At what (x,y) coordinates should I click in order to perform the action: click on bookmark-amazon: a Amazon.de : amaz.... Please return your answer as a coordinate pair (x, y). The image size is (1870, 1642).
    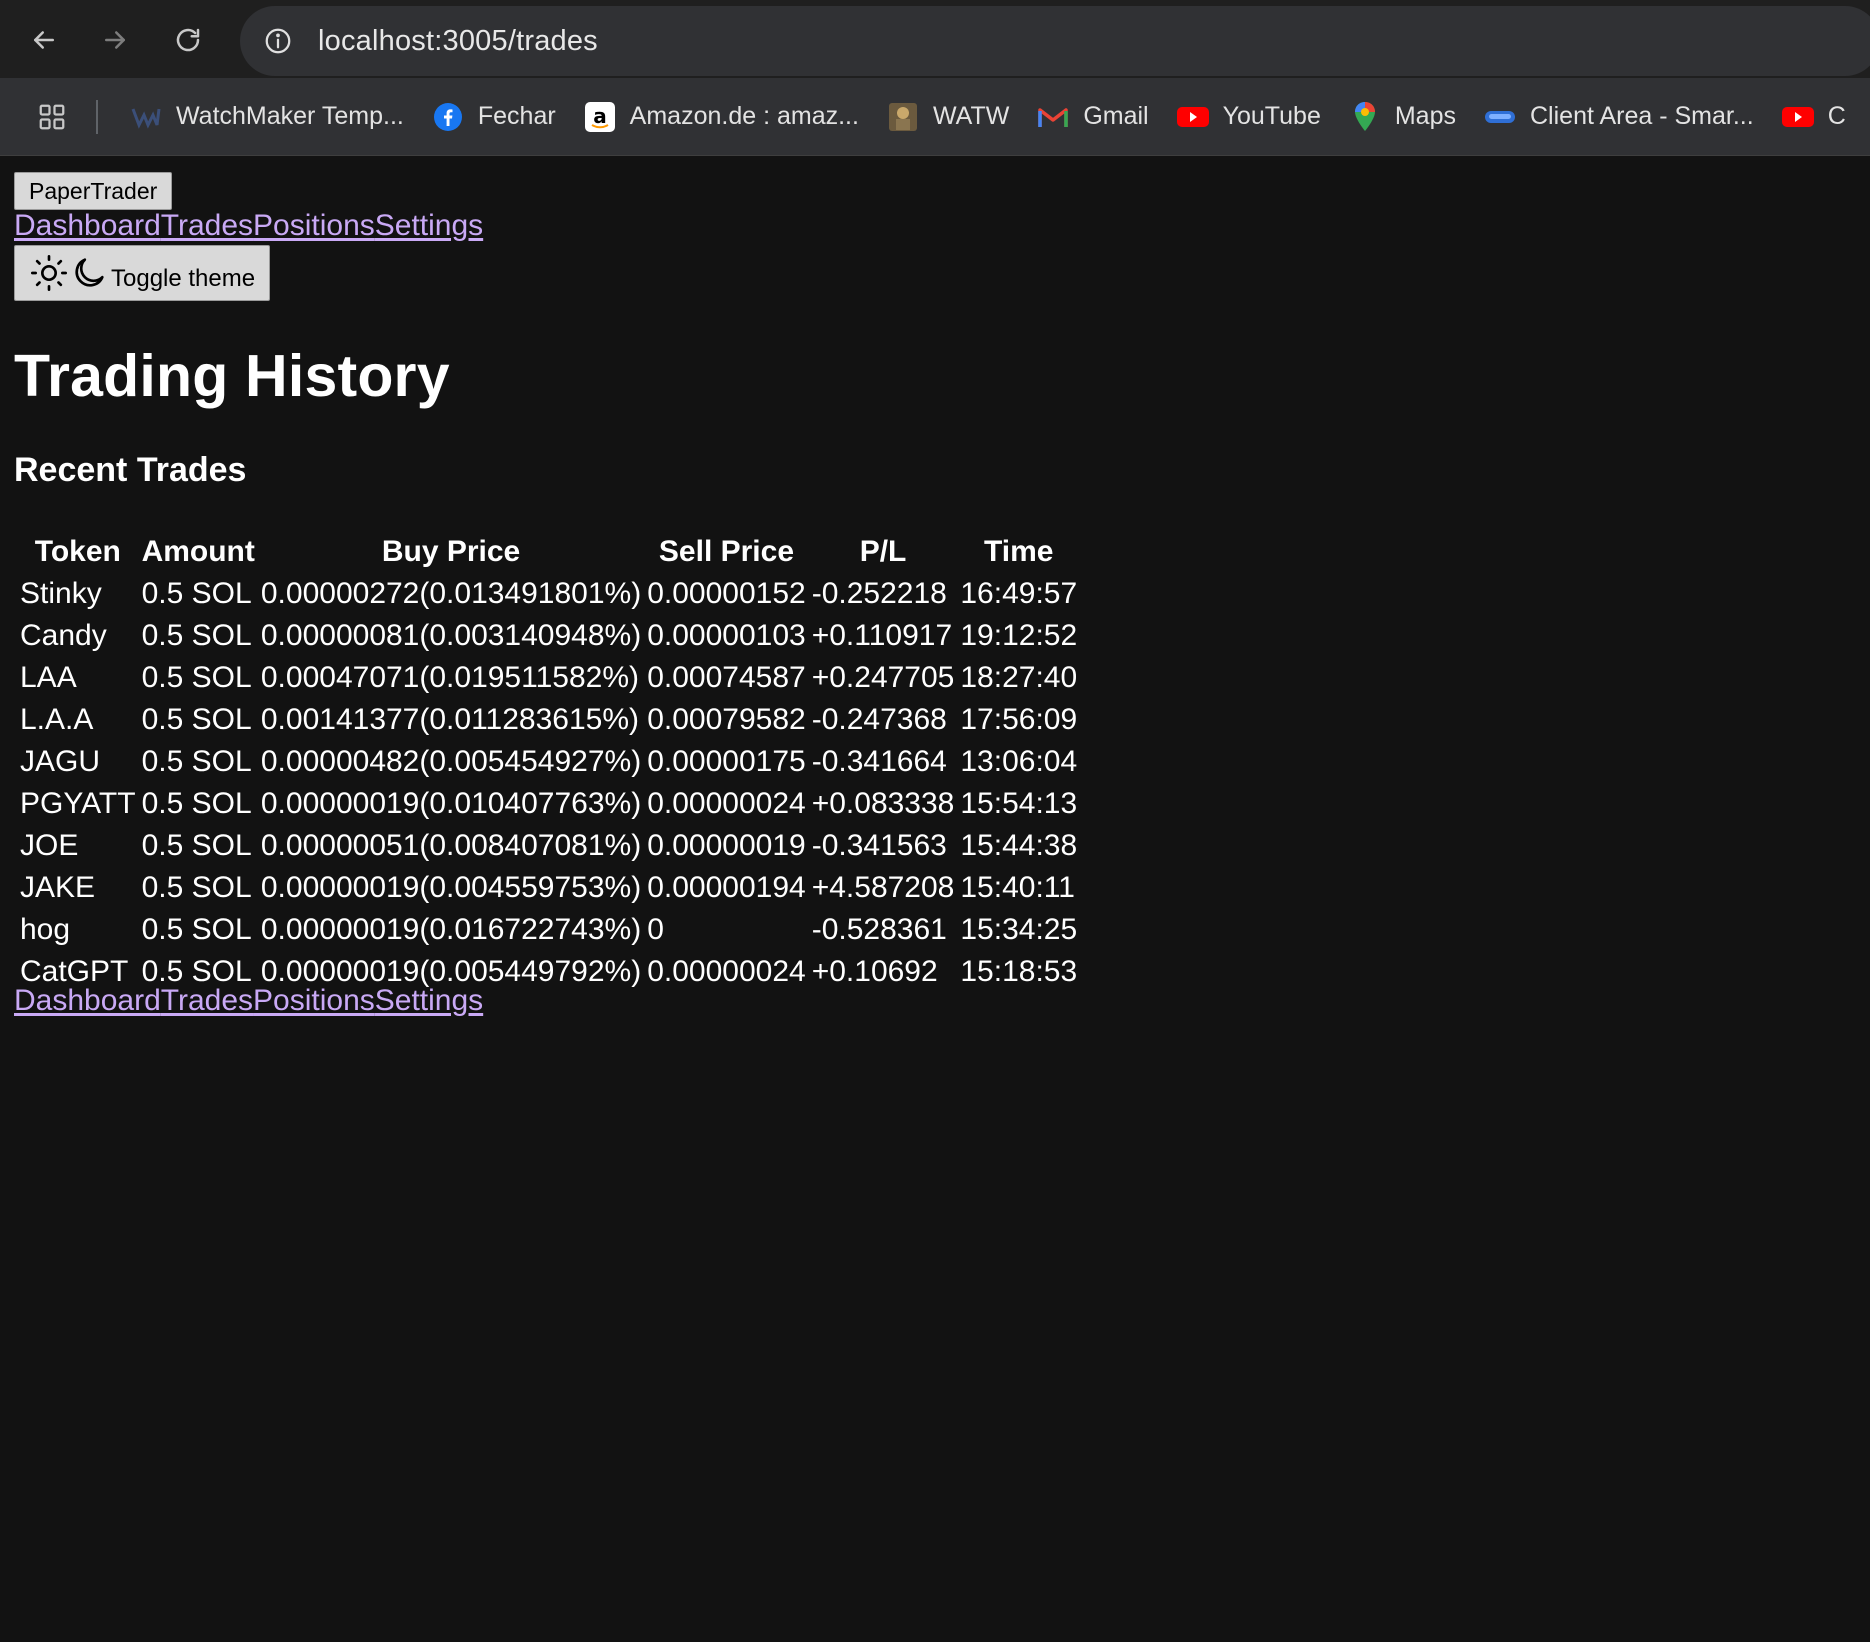
    Looking at the image, I should click on (721, 117).